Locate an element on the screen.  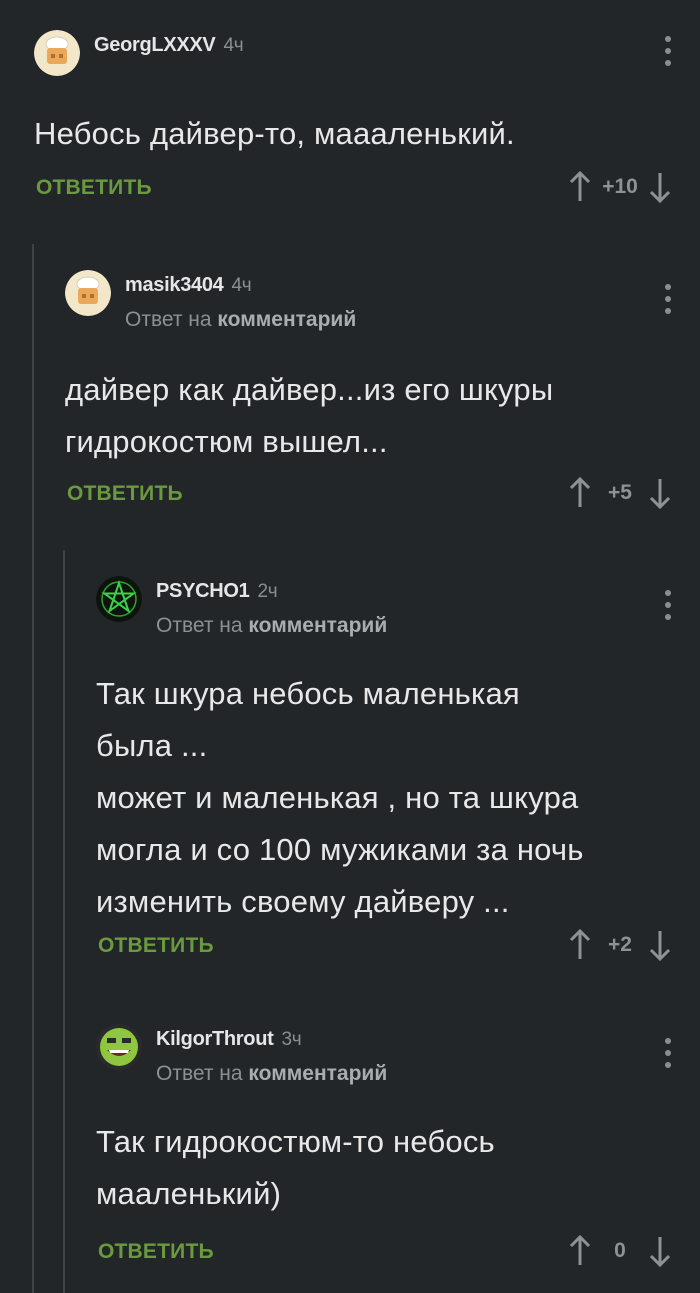
score: +5 is located at coordinates (620, 492).